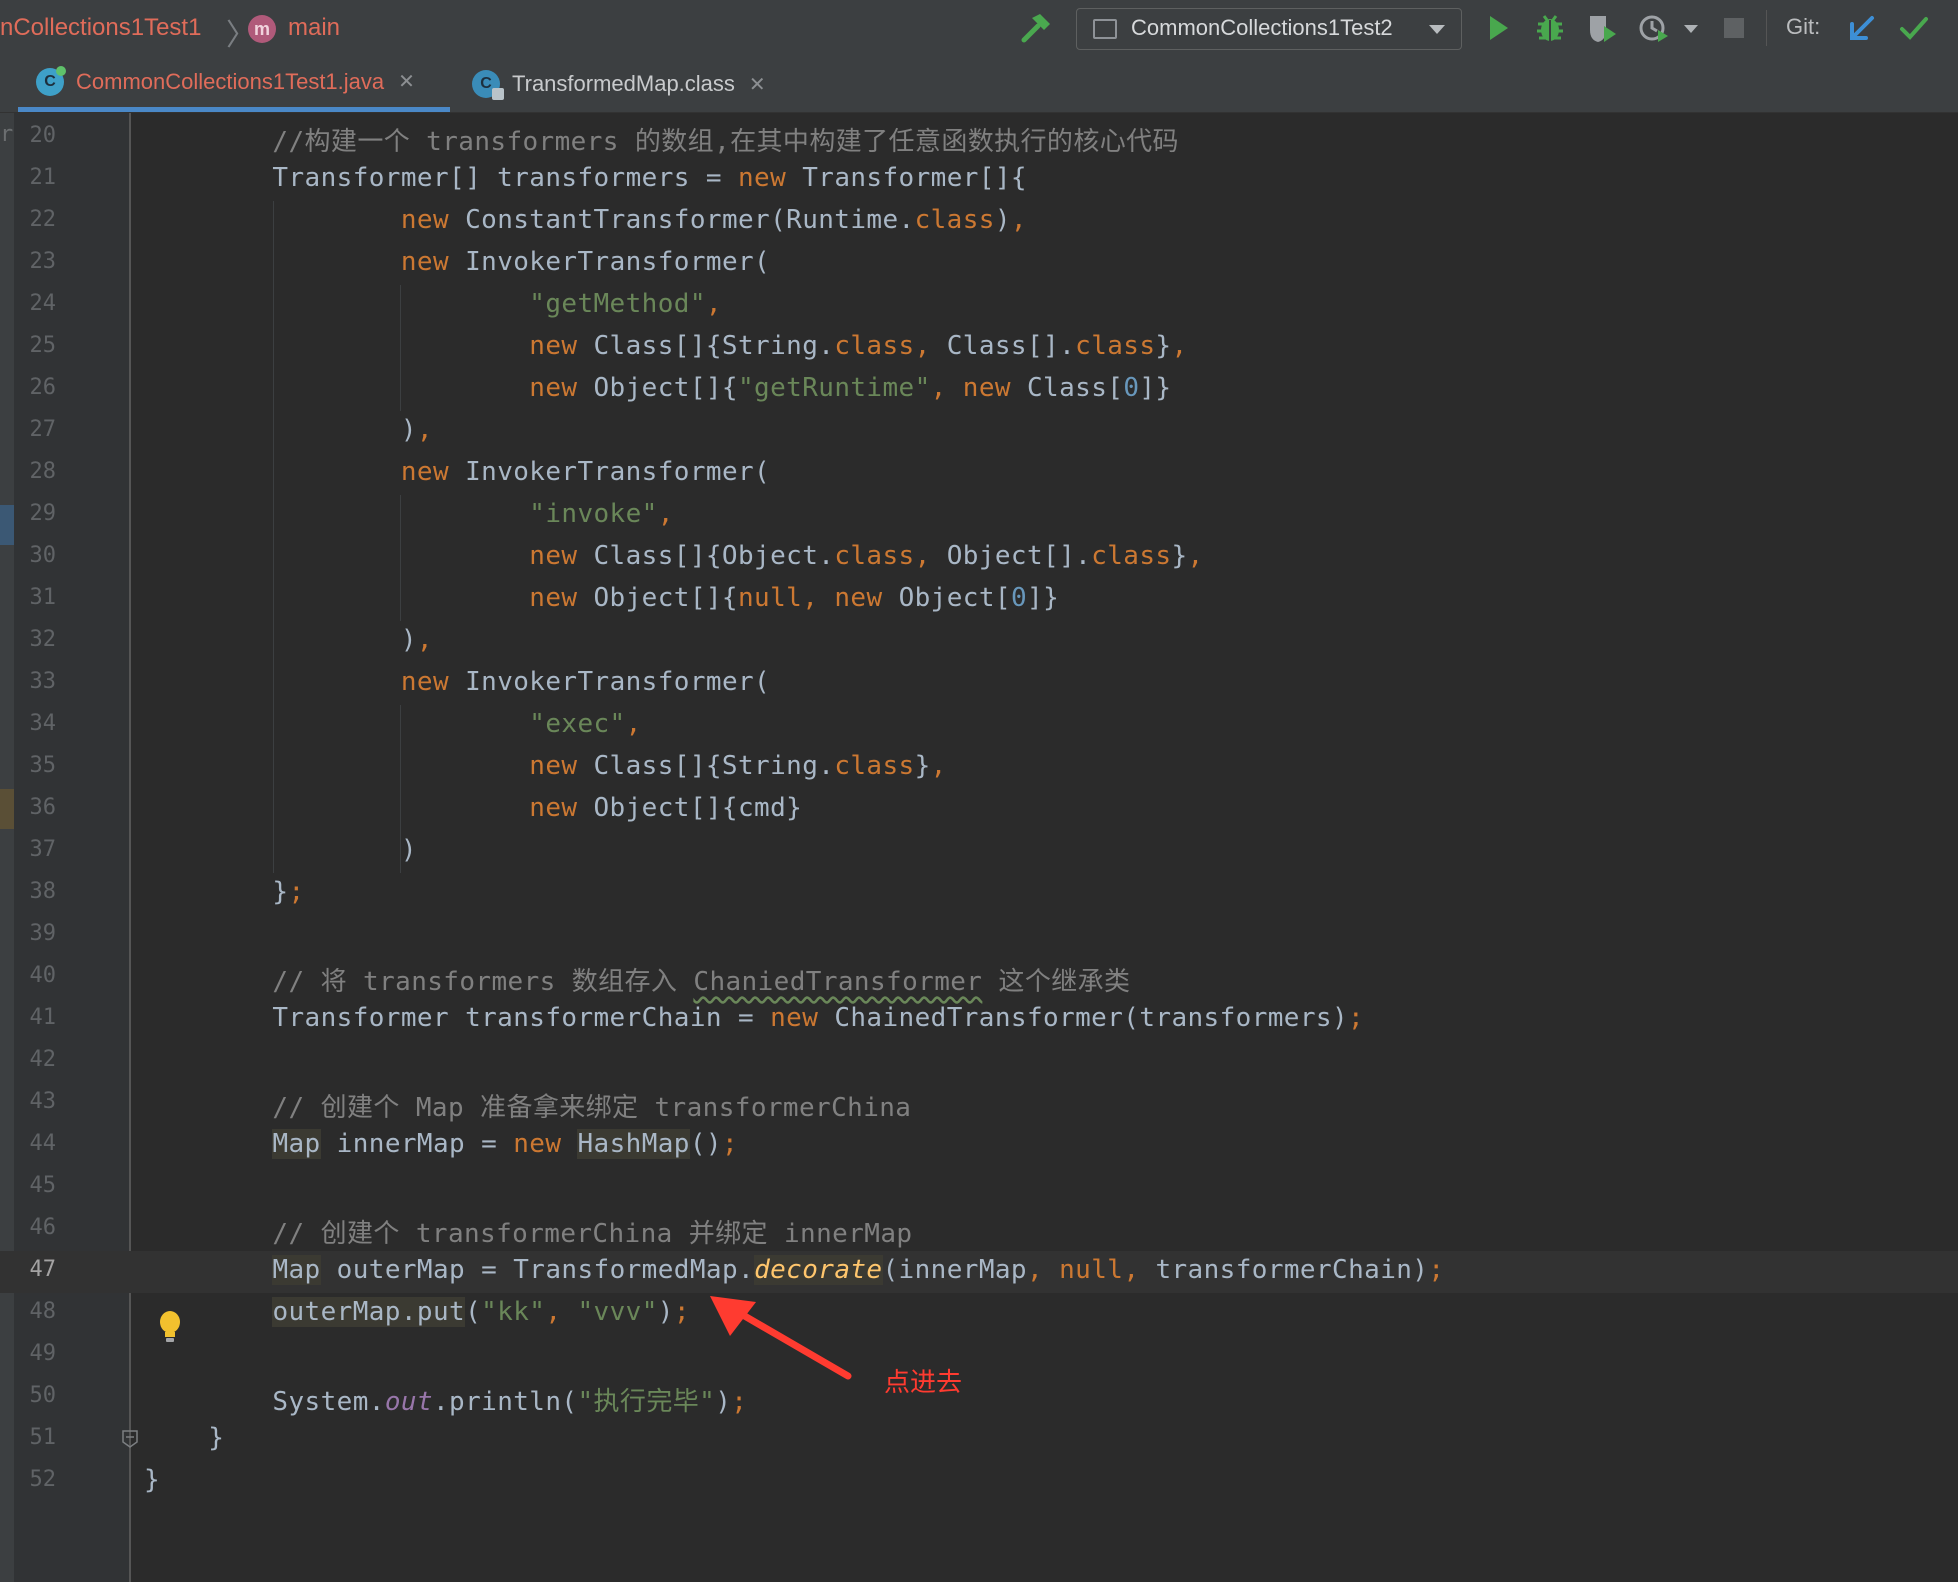 The image size is (1958, 1582). Describe the element at coordinates (979, 1104) in the screenshot. I see `code-line: 43 // 创建个 Map 准备拿来绑定 transformerChina` at that location.